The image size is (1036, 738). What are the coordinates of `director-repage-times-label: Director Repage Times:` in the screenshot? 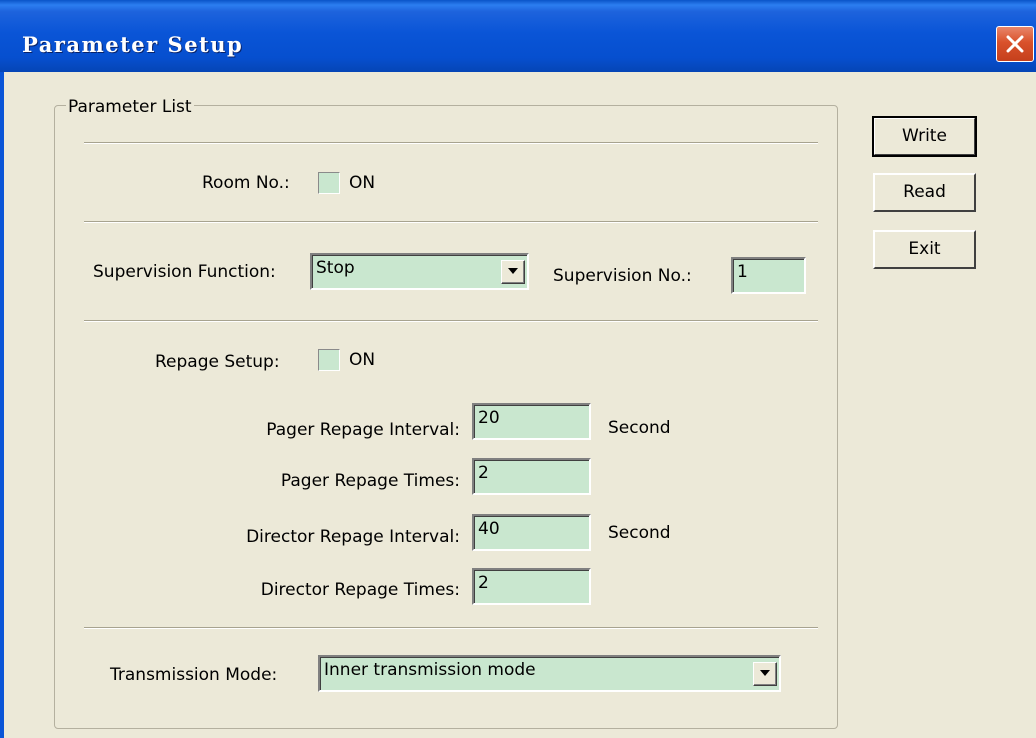 It's located at (360, 590).